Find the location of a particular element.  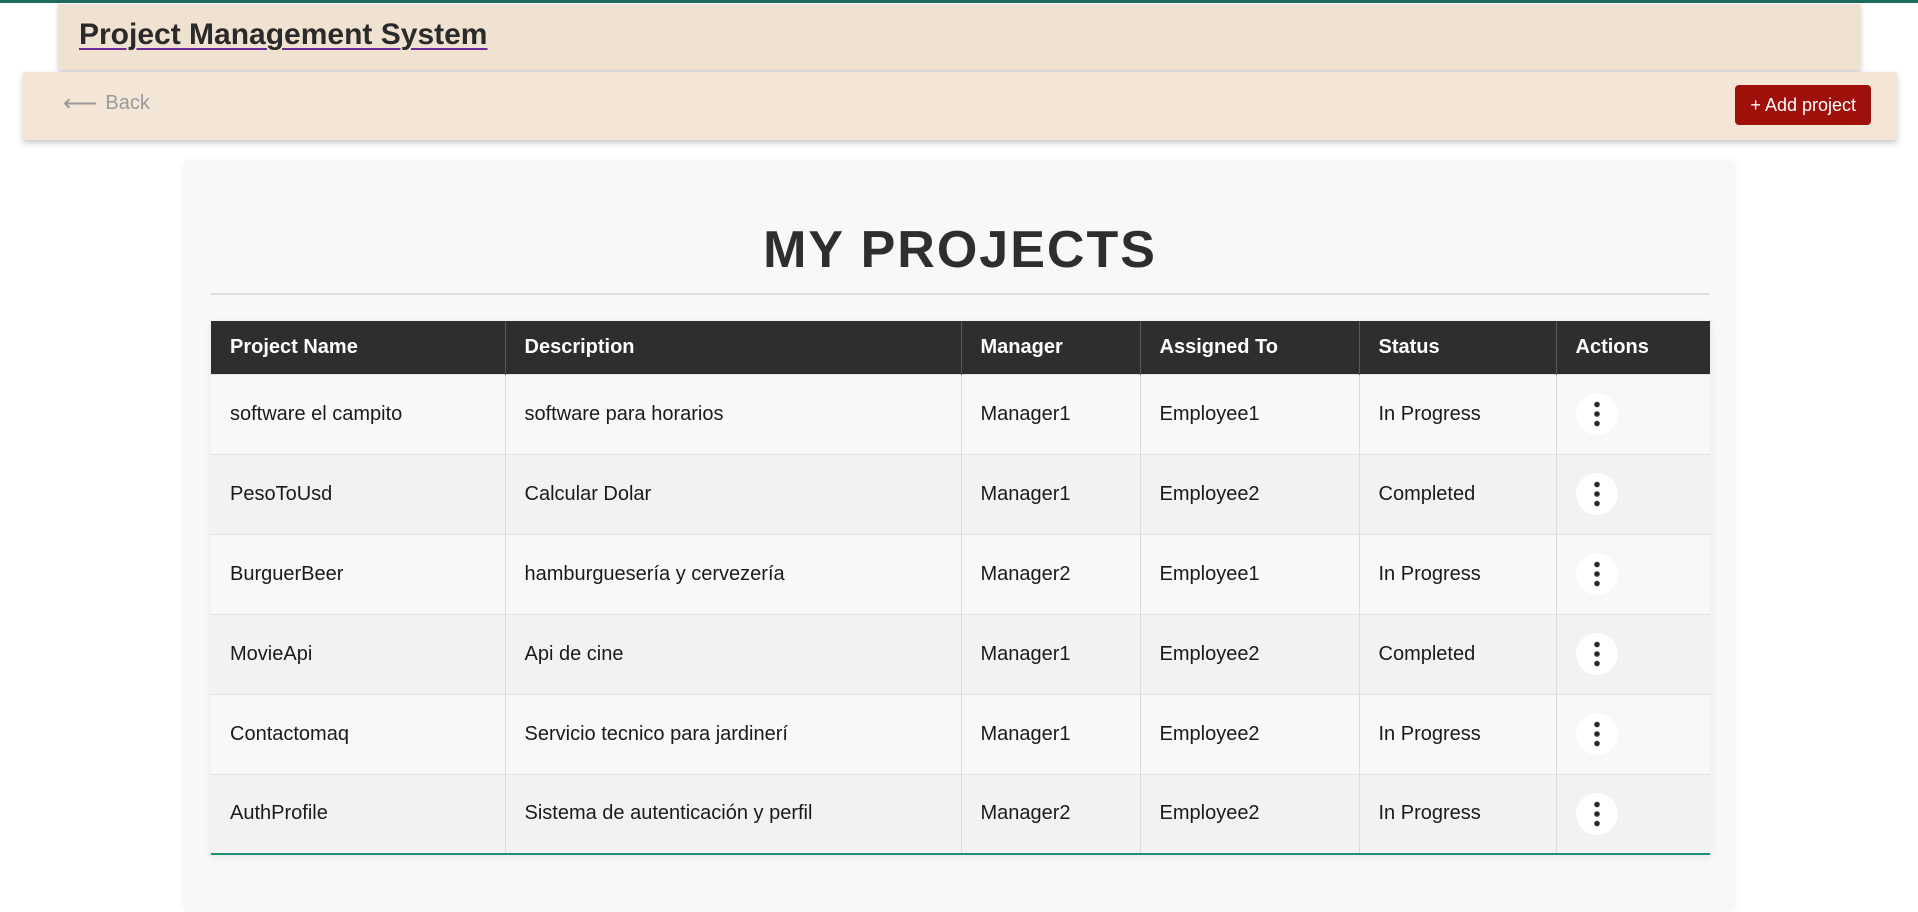

description-cell: software para horarios is located at coordinates (733, 413).